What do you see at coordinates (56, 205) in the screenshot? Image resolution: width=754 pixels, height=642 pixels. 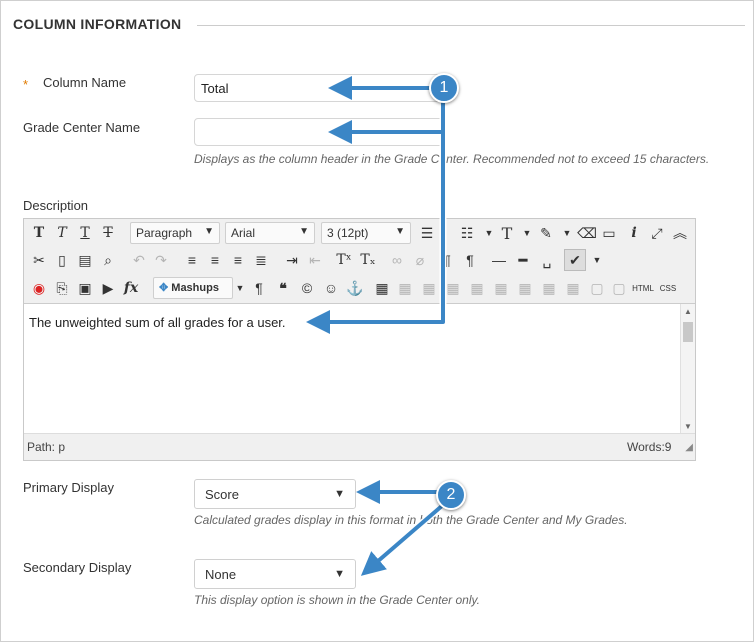 I see `description-label: Description` at bounding box center [56, 205].